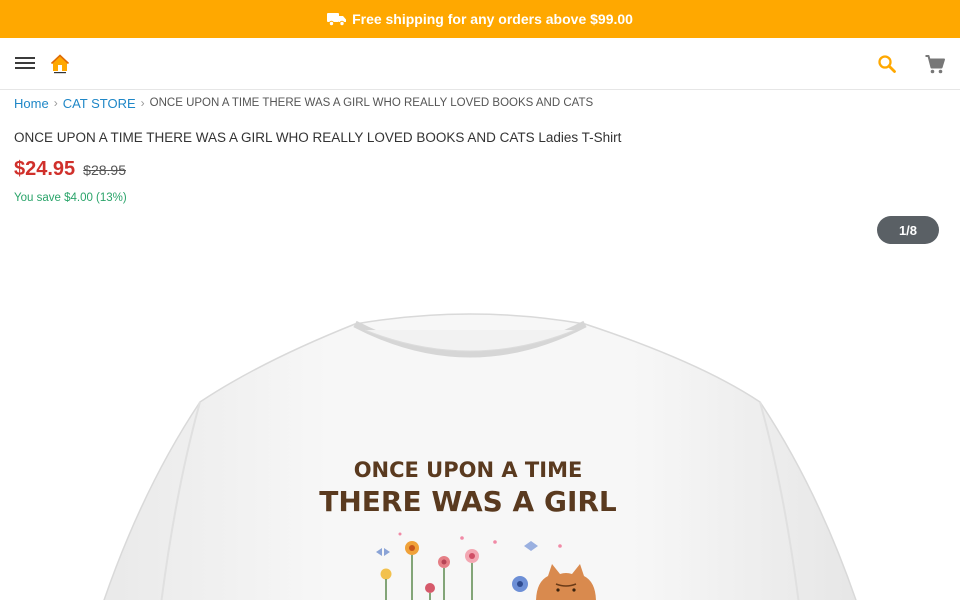 The width and height of the screenshot is (960, 600). Describe the element at coordinates (31, 103) in the screenshot. I see `breadcrumb-home-link: Home` at that location.